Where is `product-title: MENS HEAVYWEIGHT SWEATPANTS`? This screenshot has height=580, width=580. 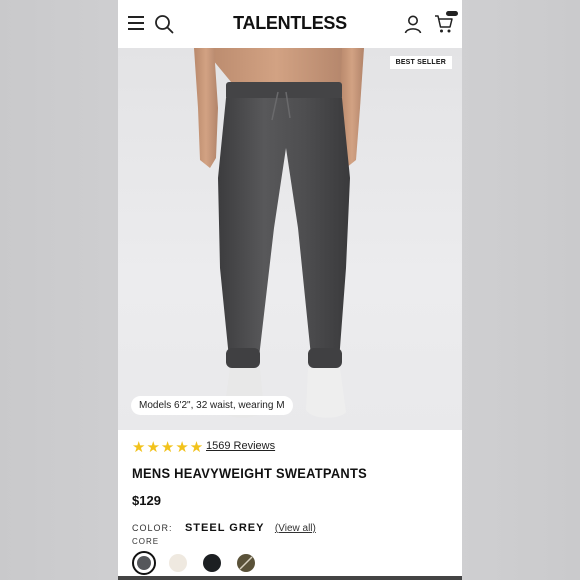
product-title: MENS HEAVYWEIGHT SWEATPANTS is located at coordinates (250, 473).